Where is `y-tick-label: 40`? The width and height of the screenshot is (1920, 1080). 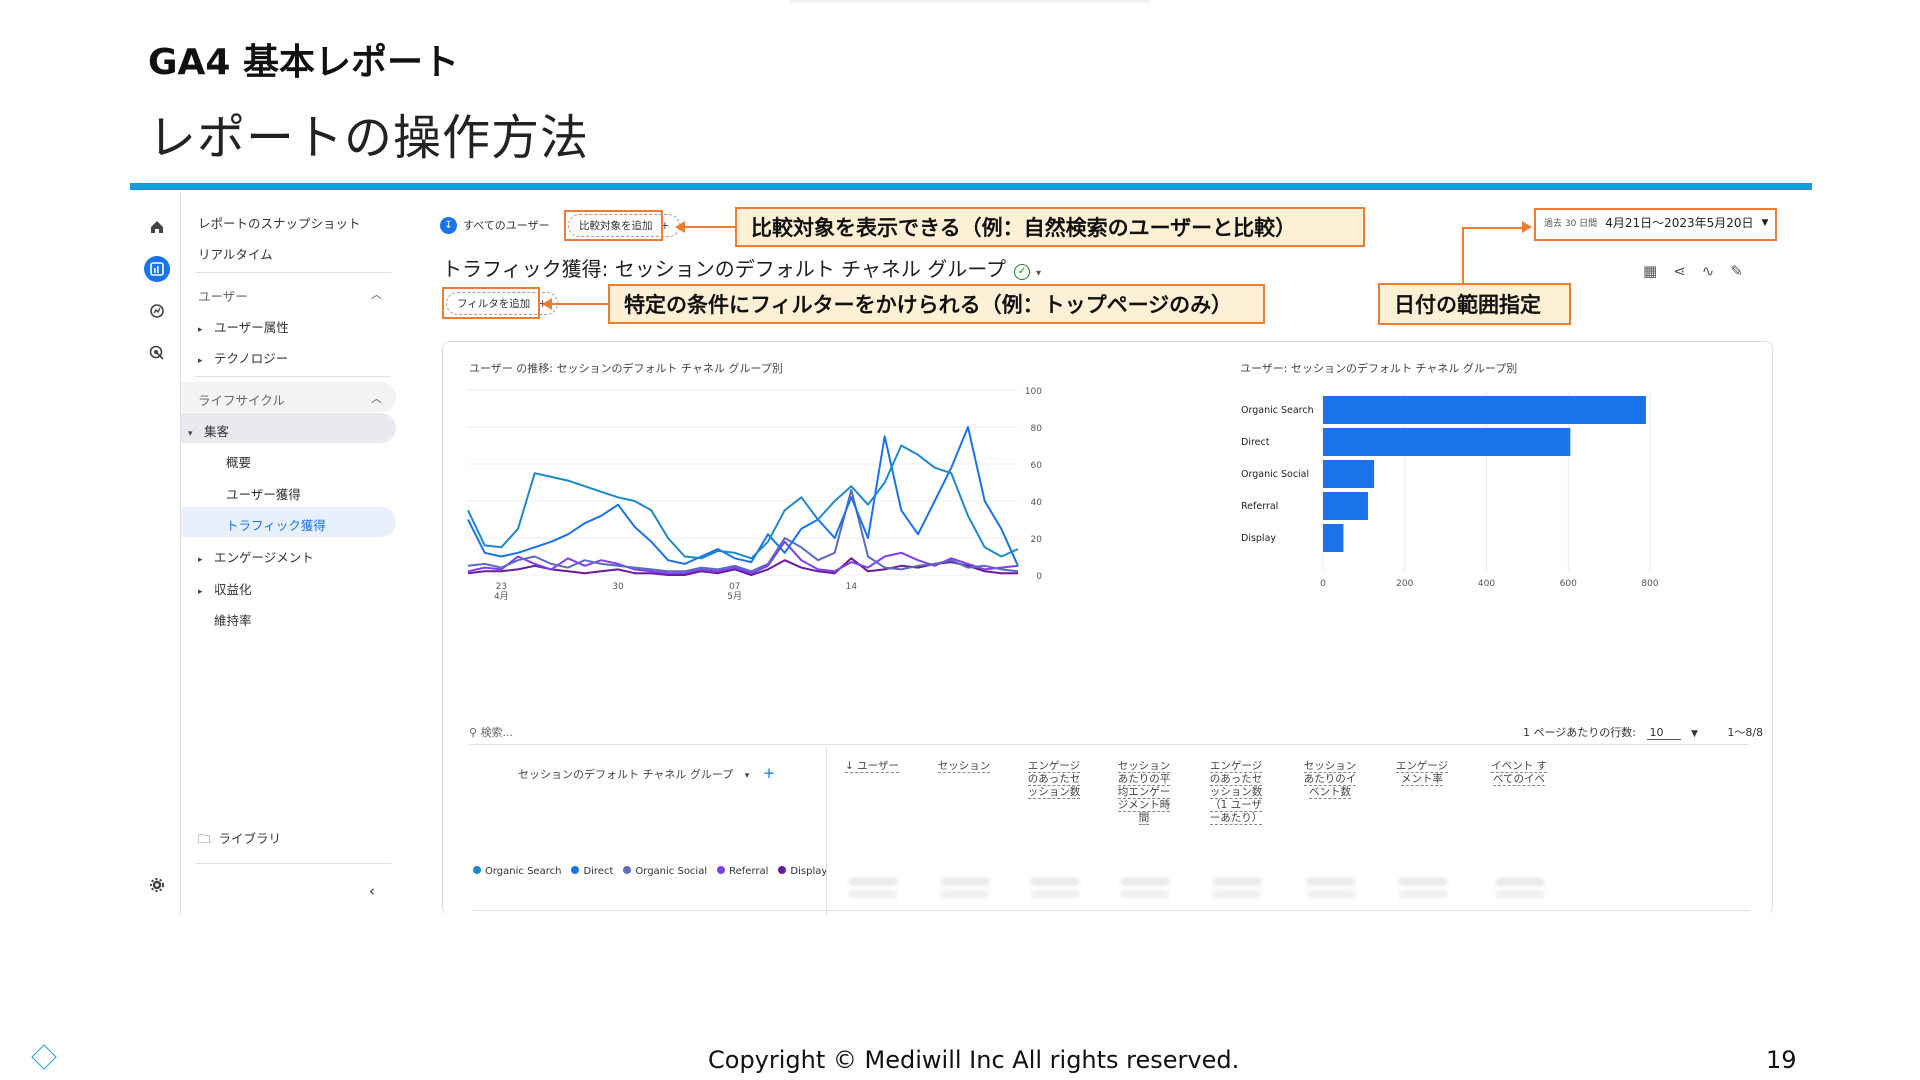 y-tick-label: 40 is located at coordinates (1037, 503).